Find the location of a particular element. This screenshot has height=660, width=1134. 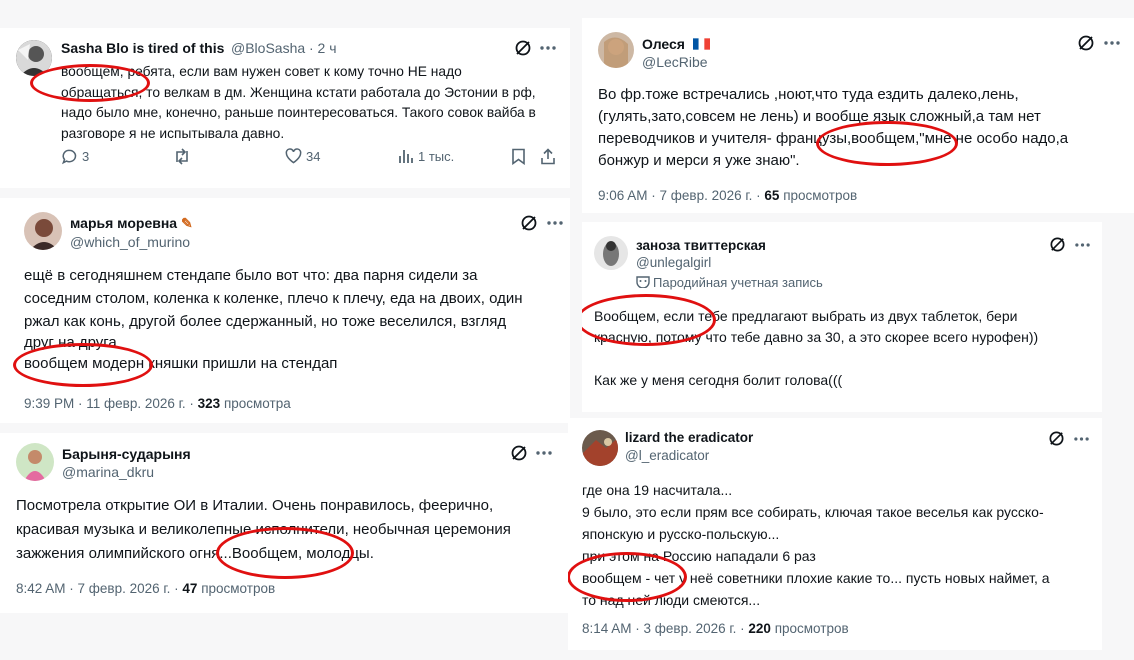

author-handle: @unlegalgirl is located at coordinates (673, 262).